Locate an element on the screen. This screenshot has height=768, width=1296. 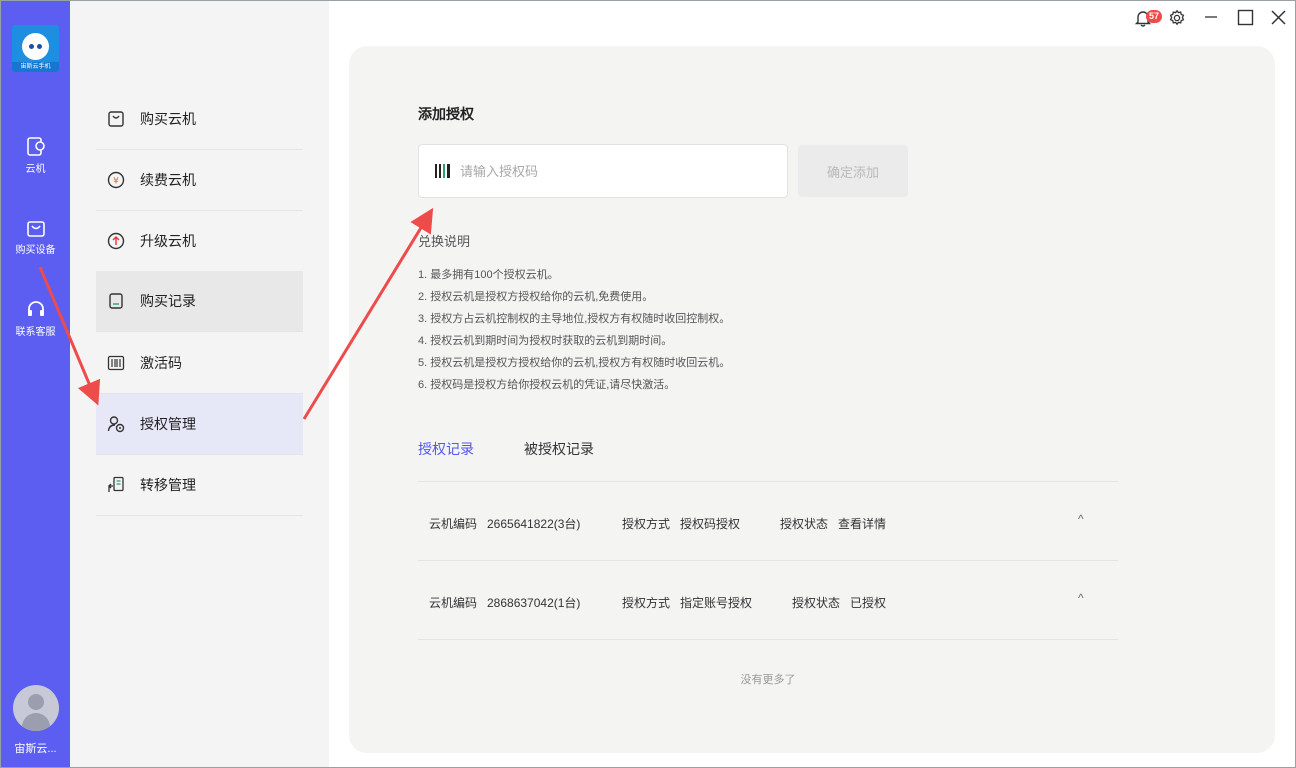
headset-icon is located at coordinates (35, 308).